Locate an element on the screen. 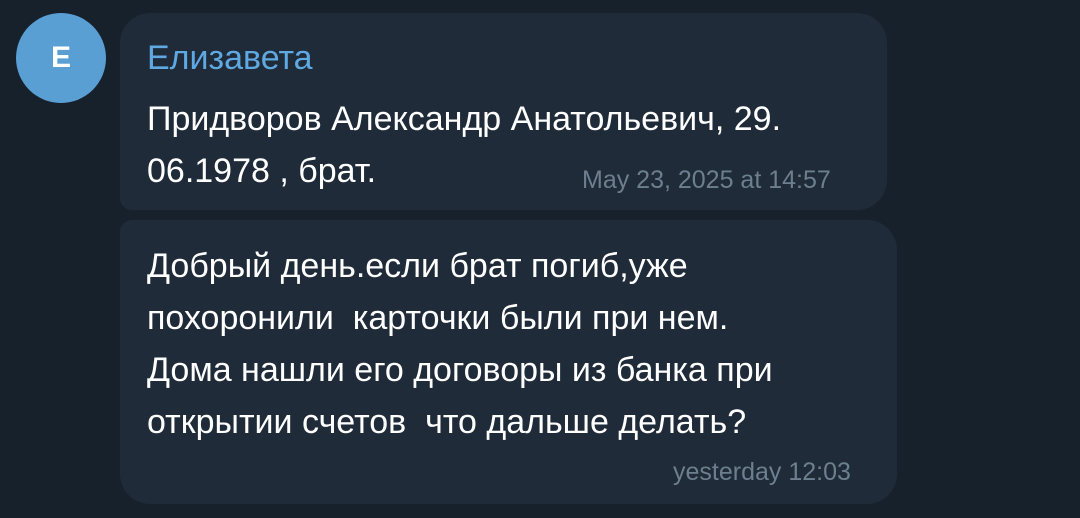  message-timestamp: May 23, 2025 at 14:57 is located at coordinates (706, 180).